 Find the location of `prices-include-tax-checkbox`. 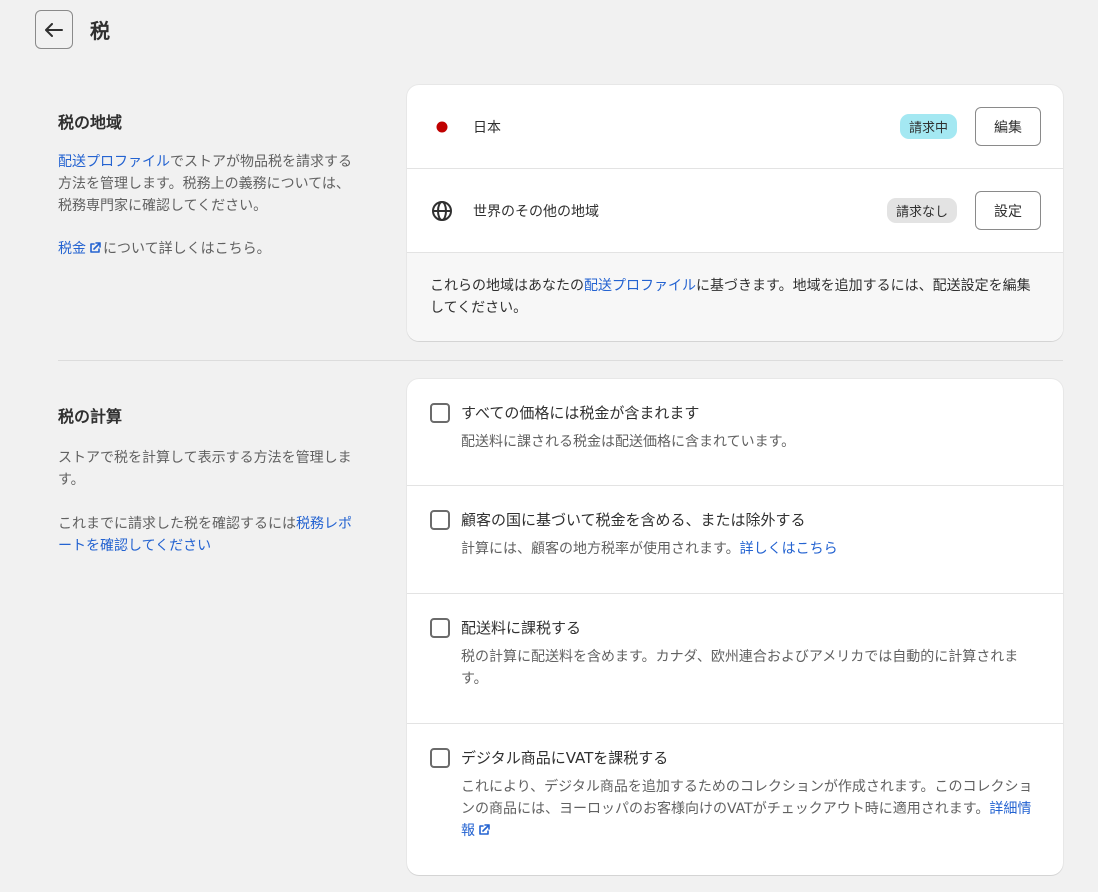

prices-include-tax-checkbox is located at coordinates (440, 412).